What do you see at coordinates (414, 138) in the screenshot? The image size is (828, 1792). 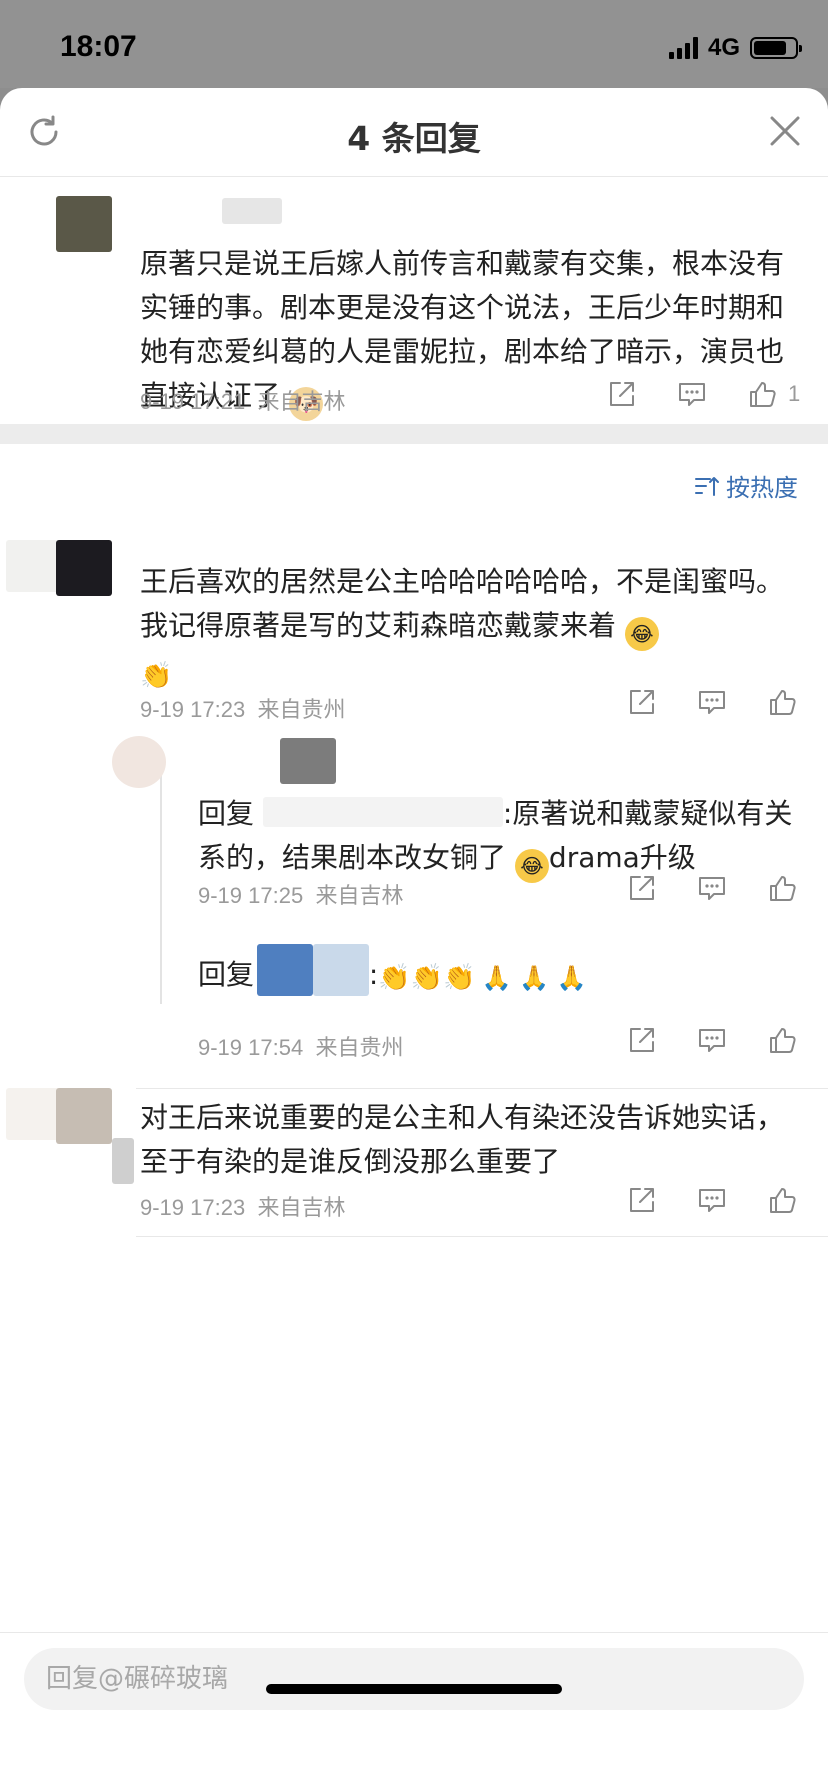 I see `sheet-title: 4 条回复` at bounding box center [414, 138].